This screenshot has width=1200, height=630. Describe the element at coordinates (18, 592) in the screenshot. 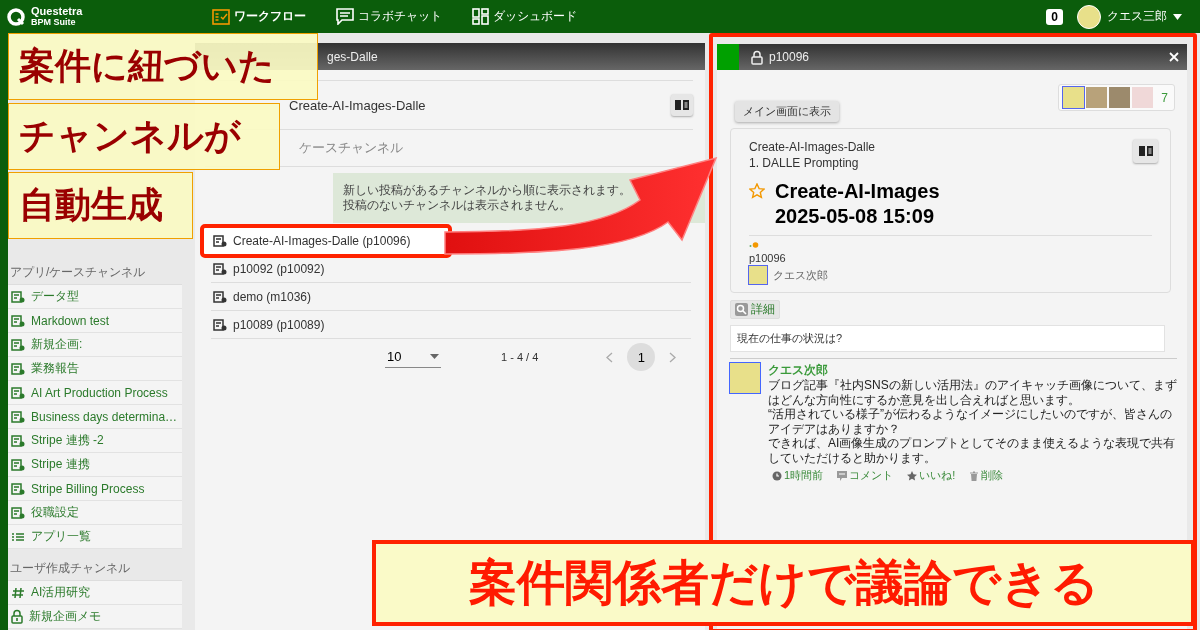

I see `hash-icon` at that location.